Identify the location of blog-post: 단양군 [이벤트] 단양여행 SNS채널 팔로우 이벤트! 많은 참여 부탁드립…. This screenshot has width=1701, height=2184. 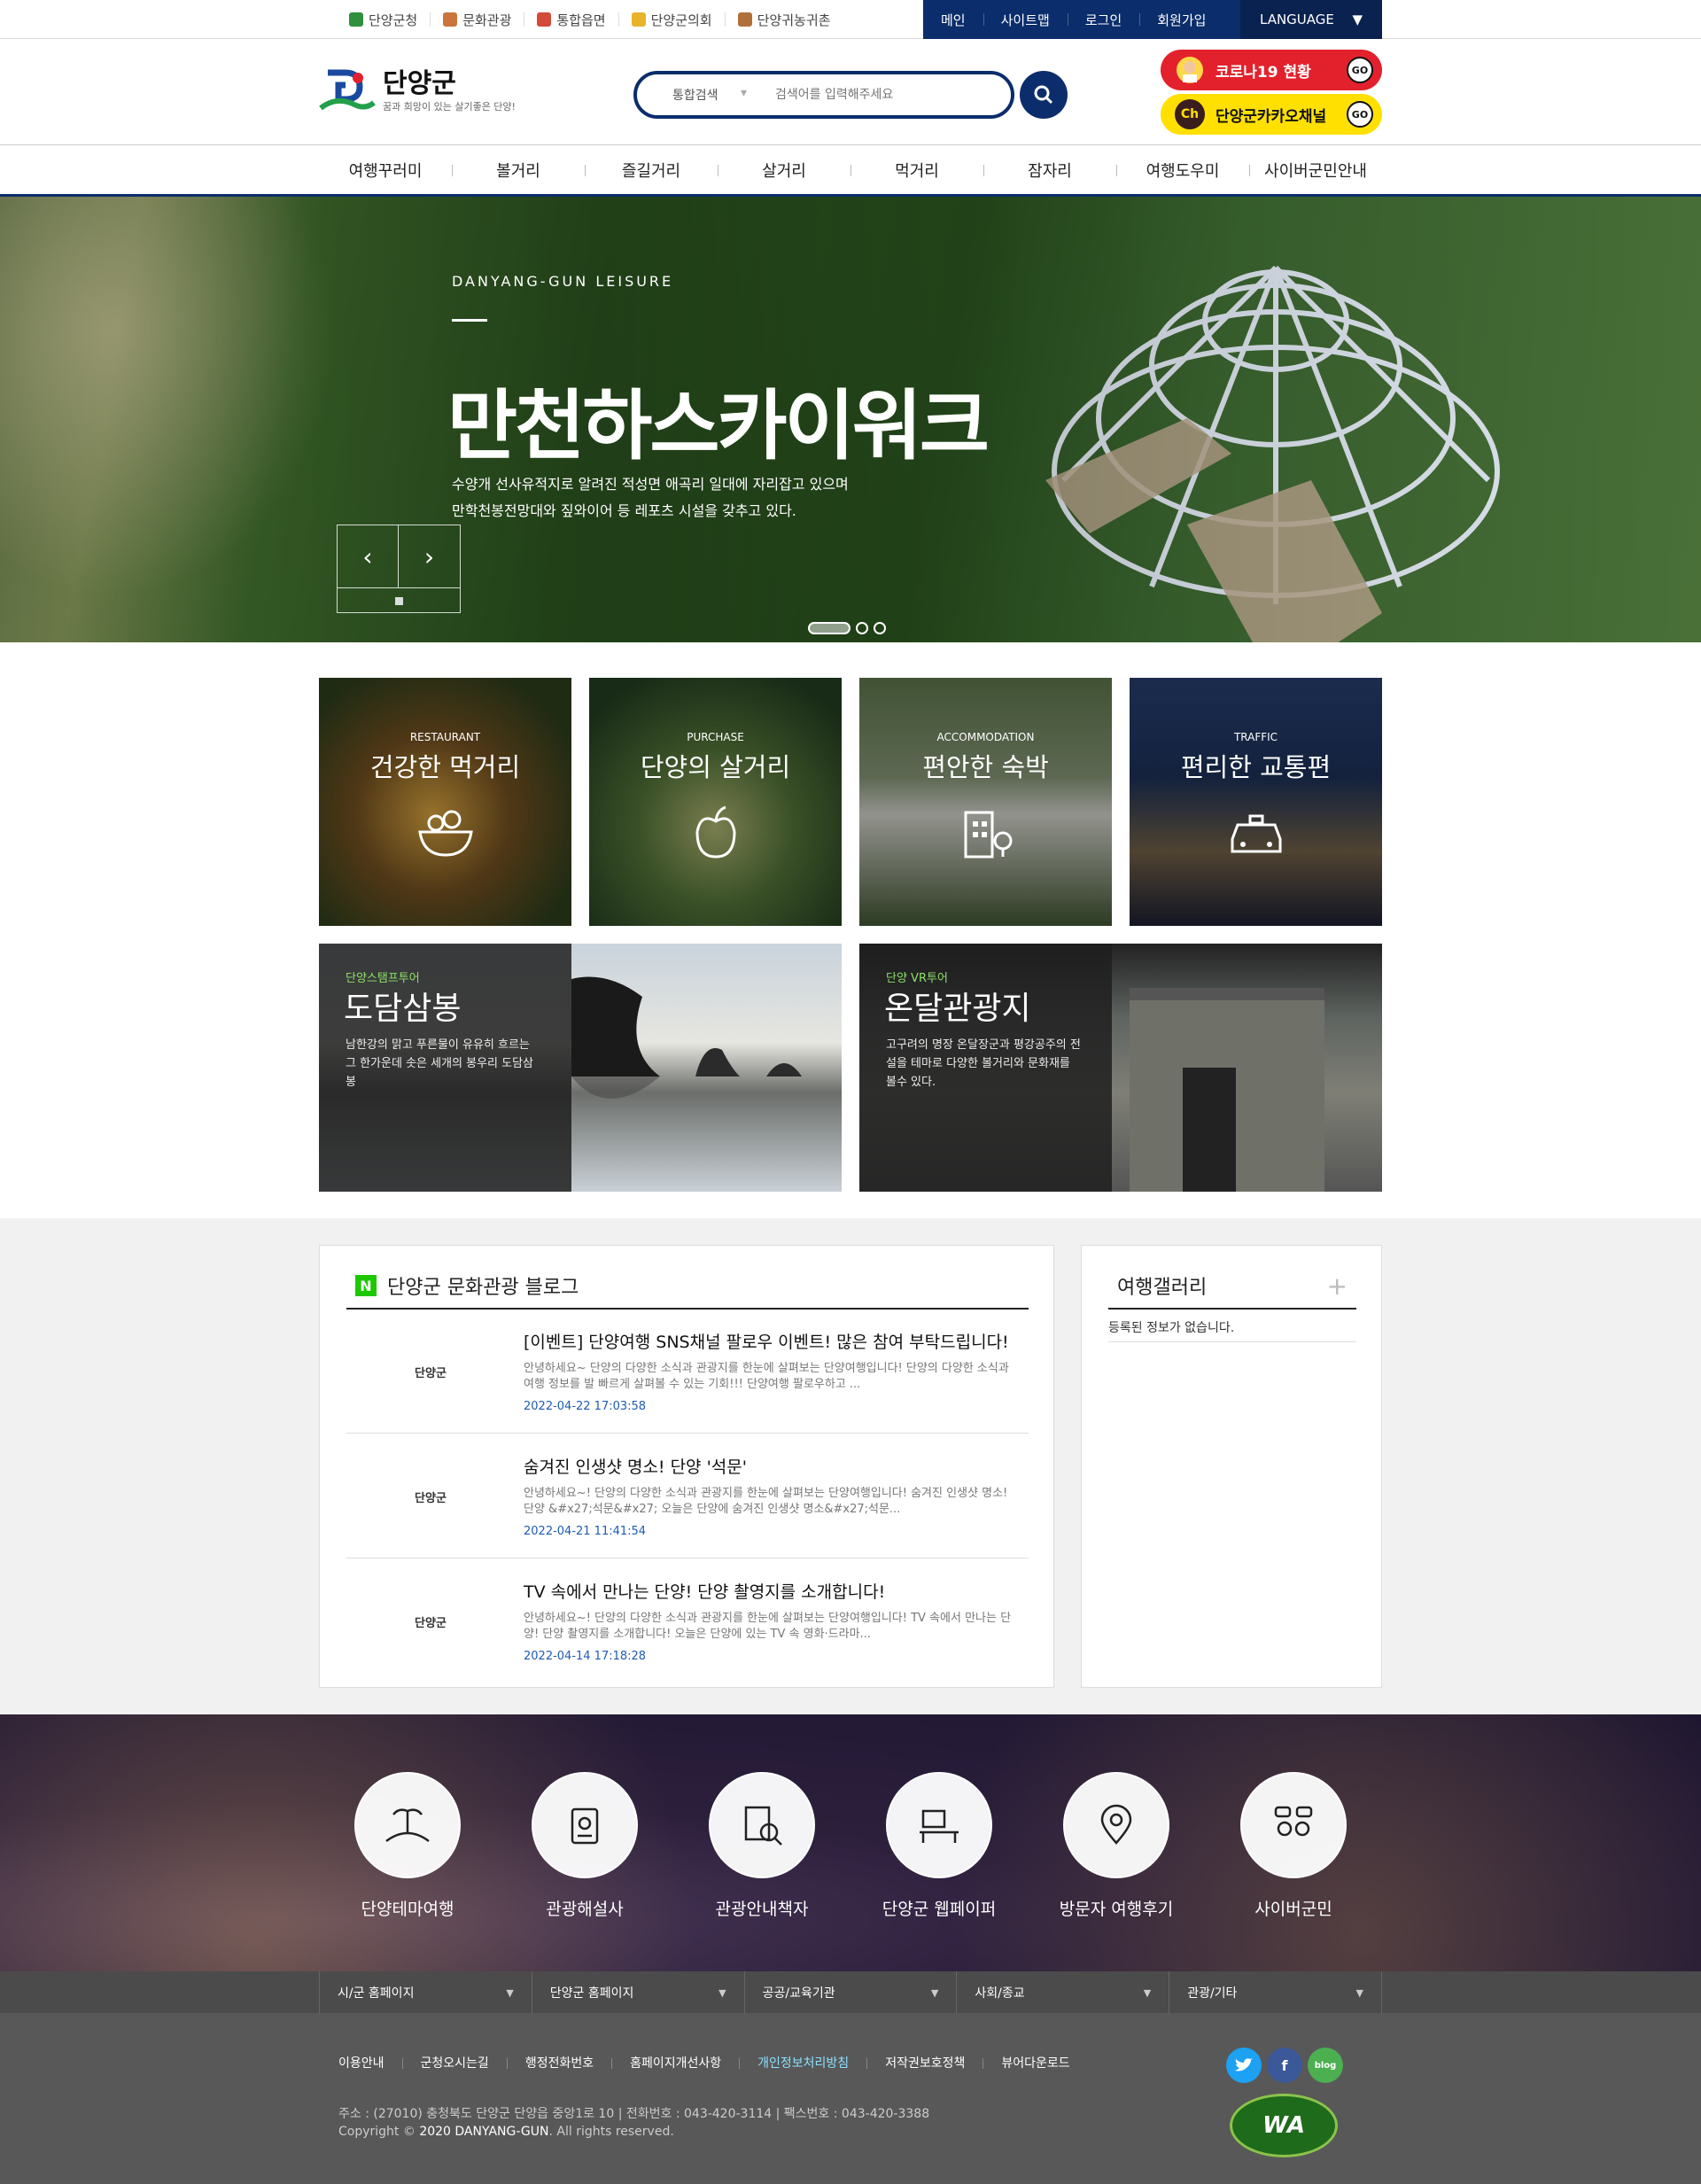
(687, 1372).